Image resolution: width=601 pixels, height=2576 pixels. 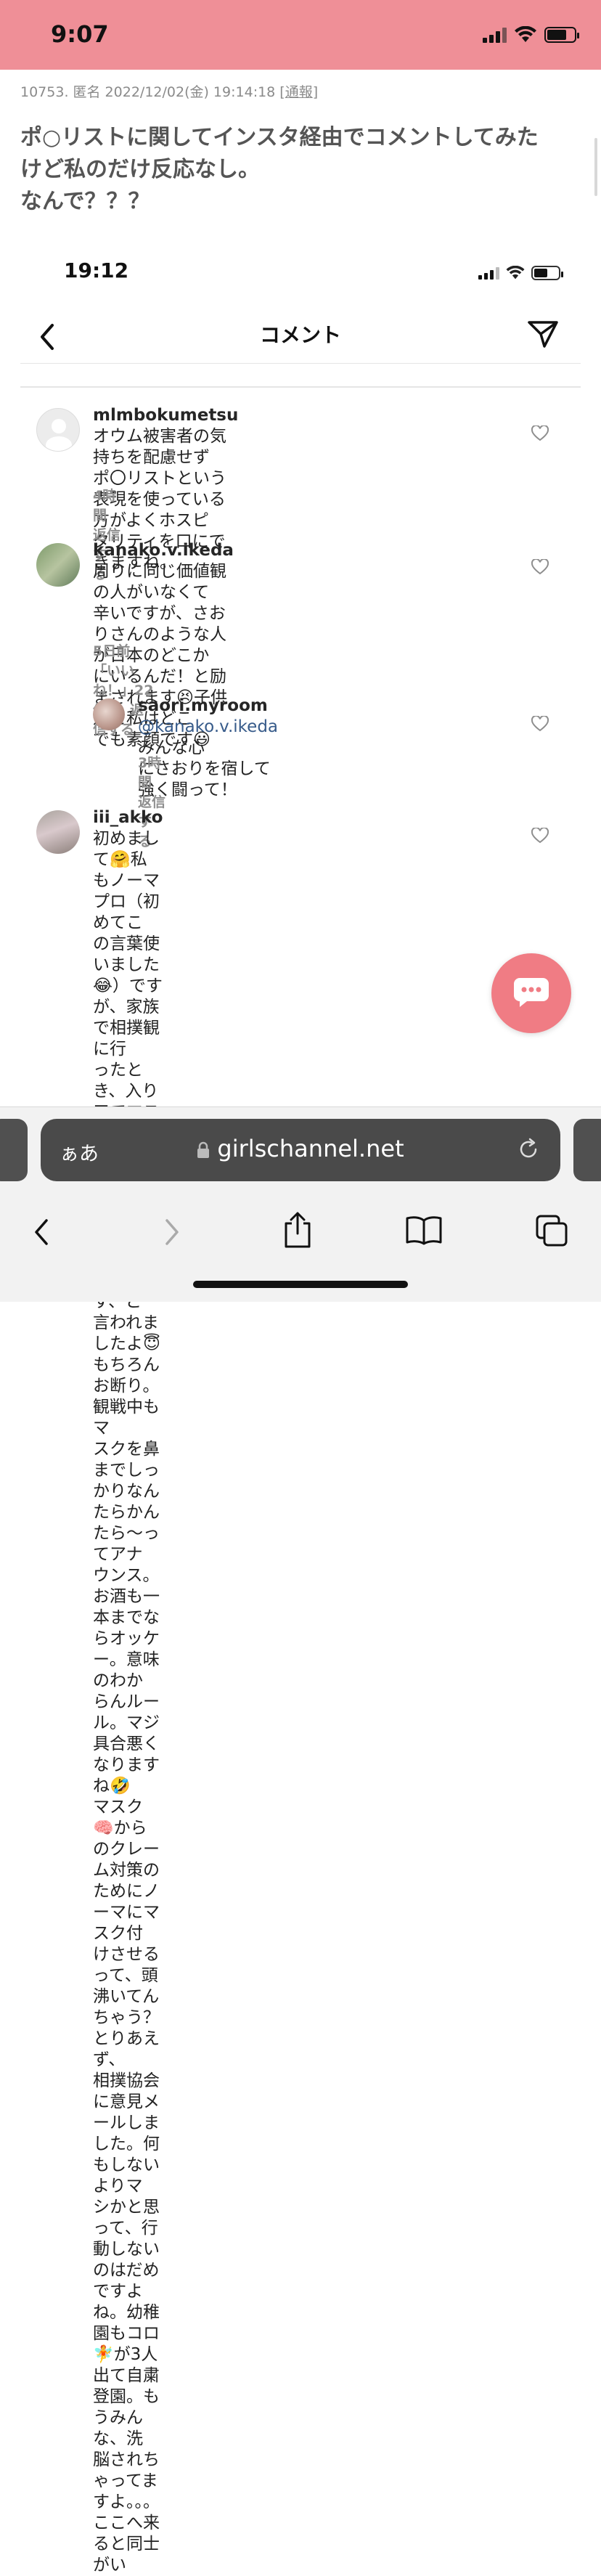 What do you see at coordinates (150, 773) in the screenshot?
I see `comment-time: 3時間` at bounding box center [150, 773].